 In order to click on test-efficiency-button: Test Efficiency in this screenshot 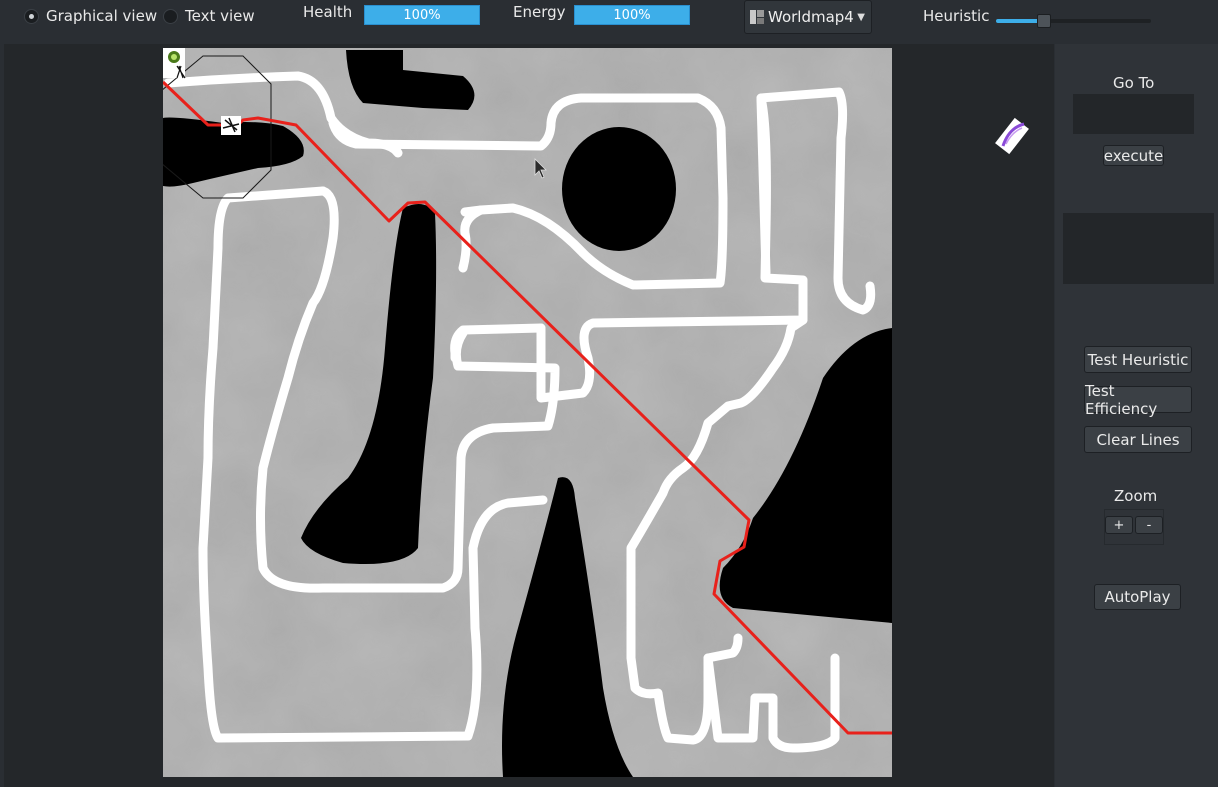, I will do `click(1138, 400)`.